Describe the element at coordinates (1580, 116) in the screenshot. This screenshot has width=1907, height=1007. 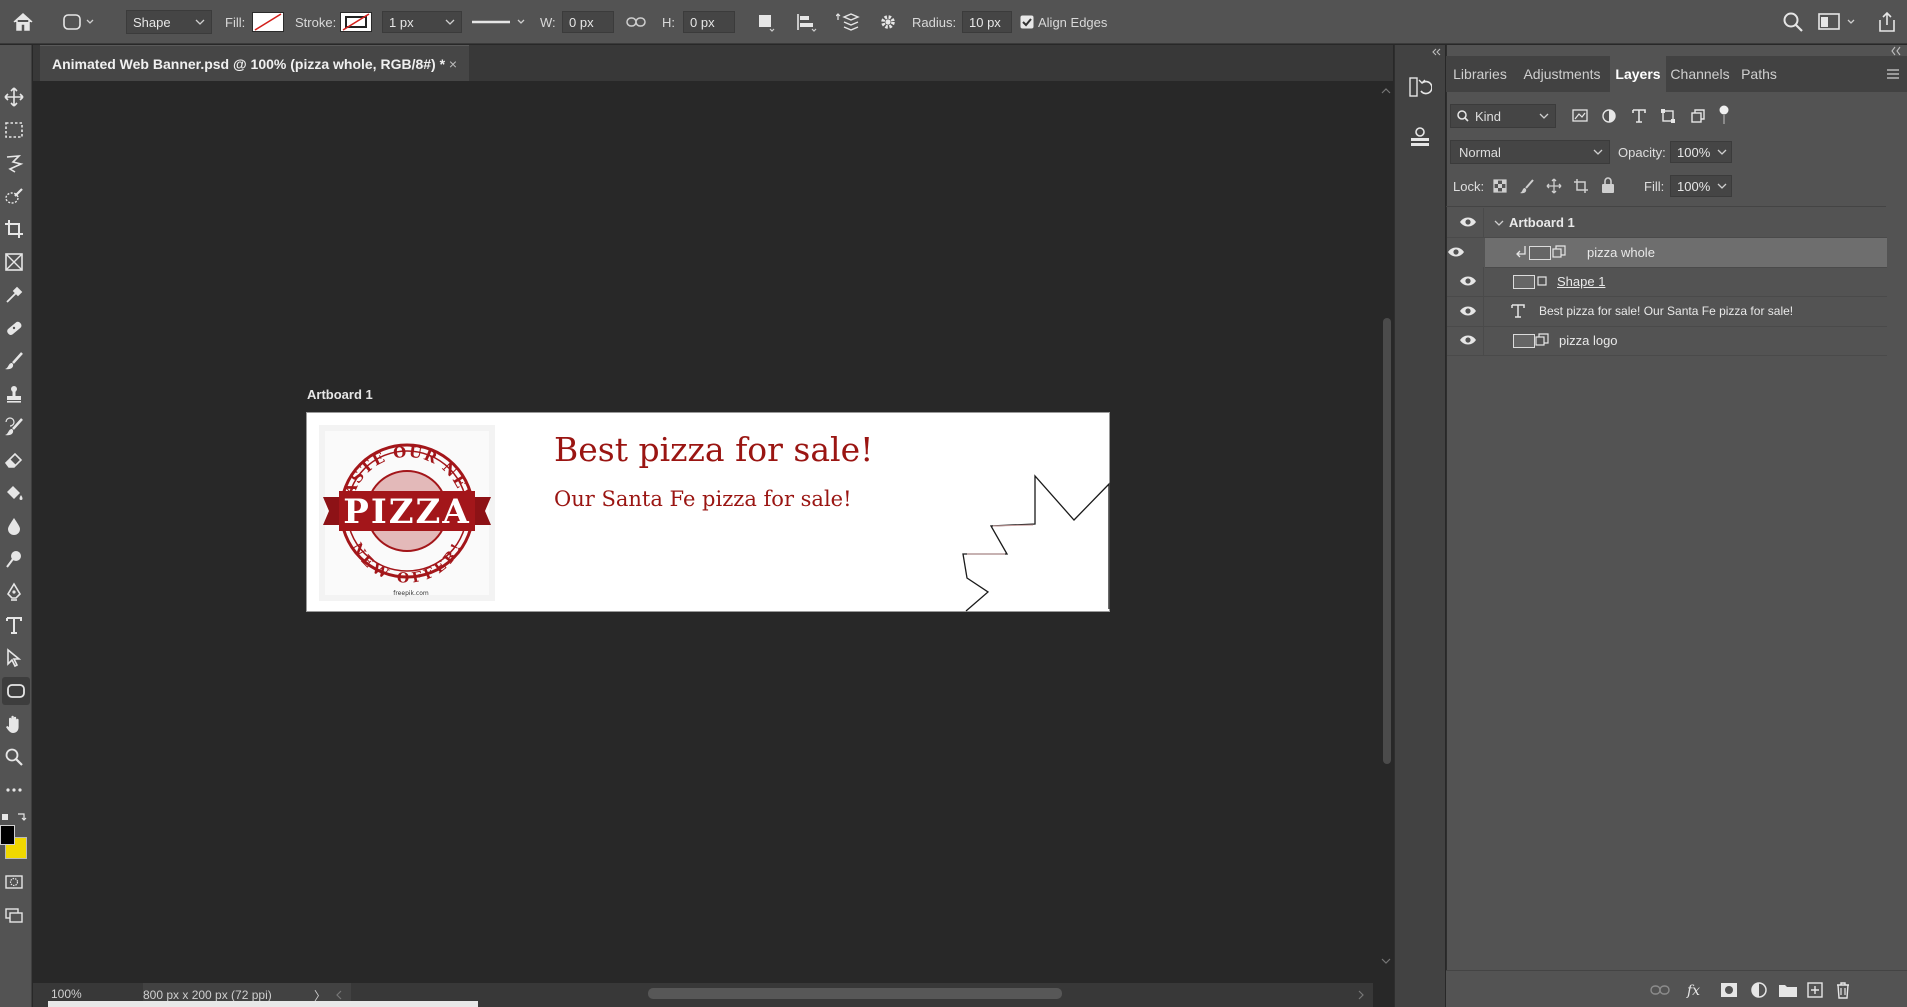
I see `filter-pixel-icon` at that location.